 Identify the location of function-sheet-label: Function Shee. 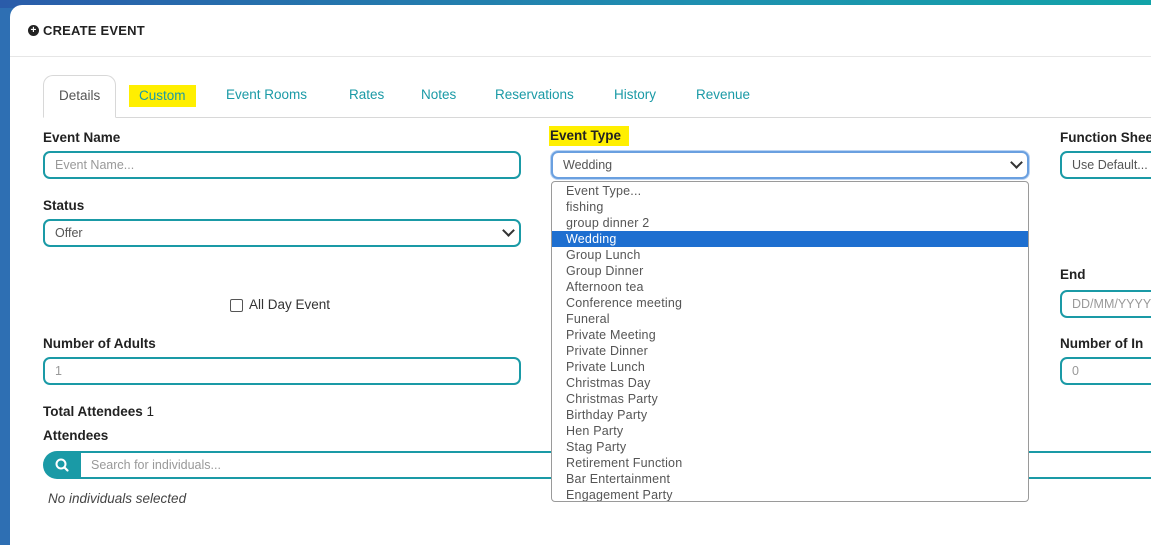
(1105, 137).